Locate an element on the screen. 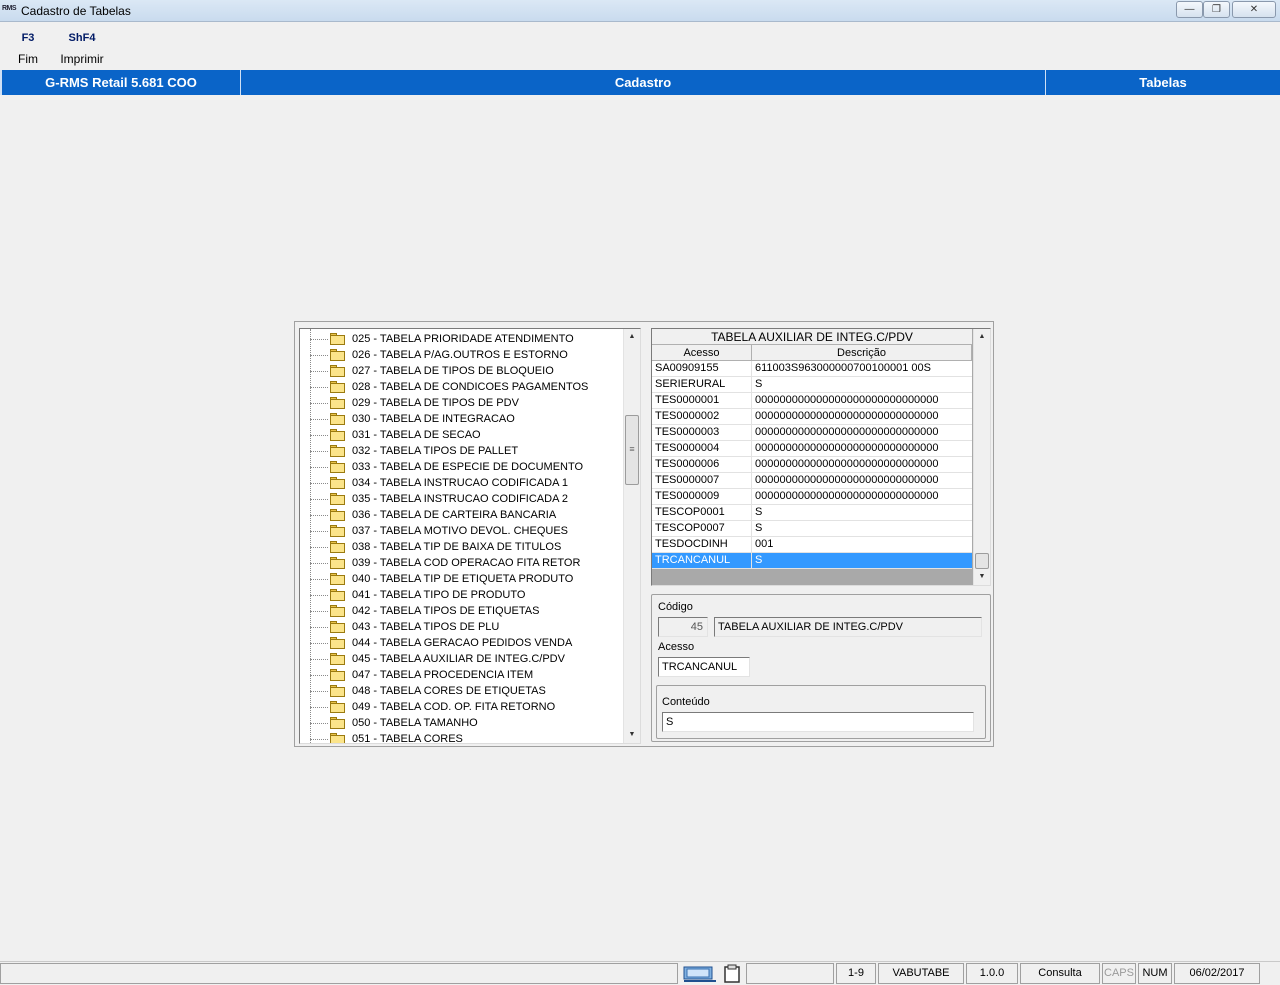 The height and width of the screenshot is (985, 1280). tree-item: 034 - TABELA INSTRUCAO CODIFICADA 1 is located at coordinates (465, 483).